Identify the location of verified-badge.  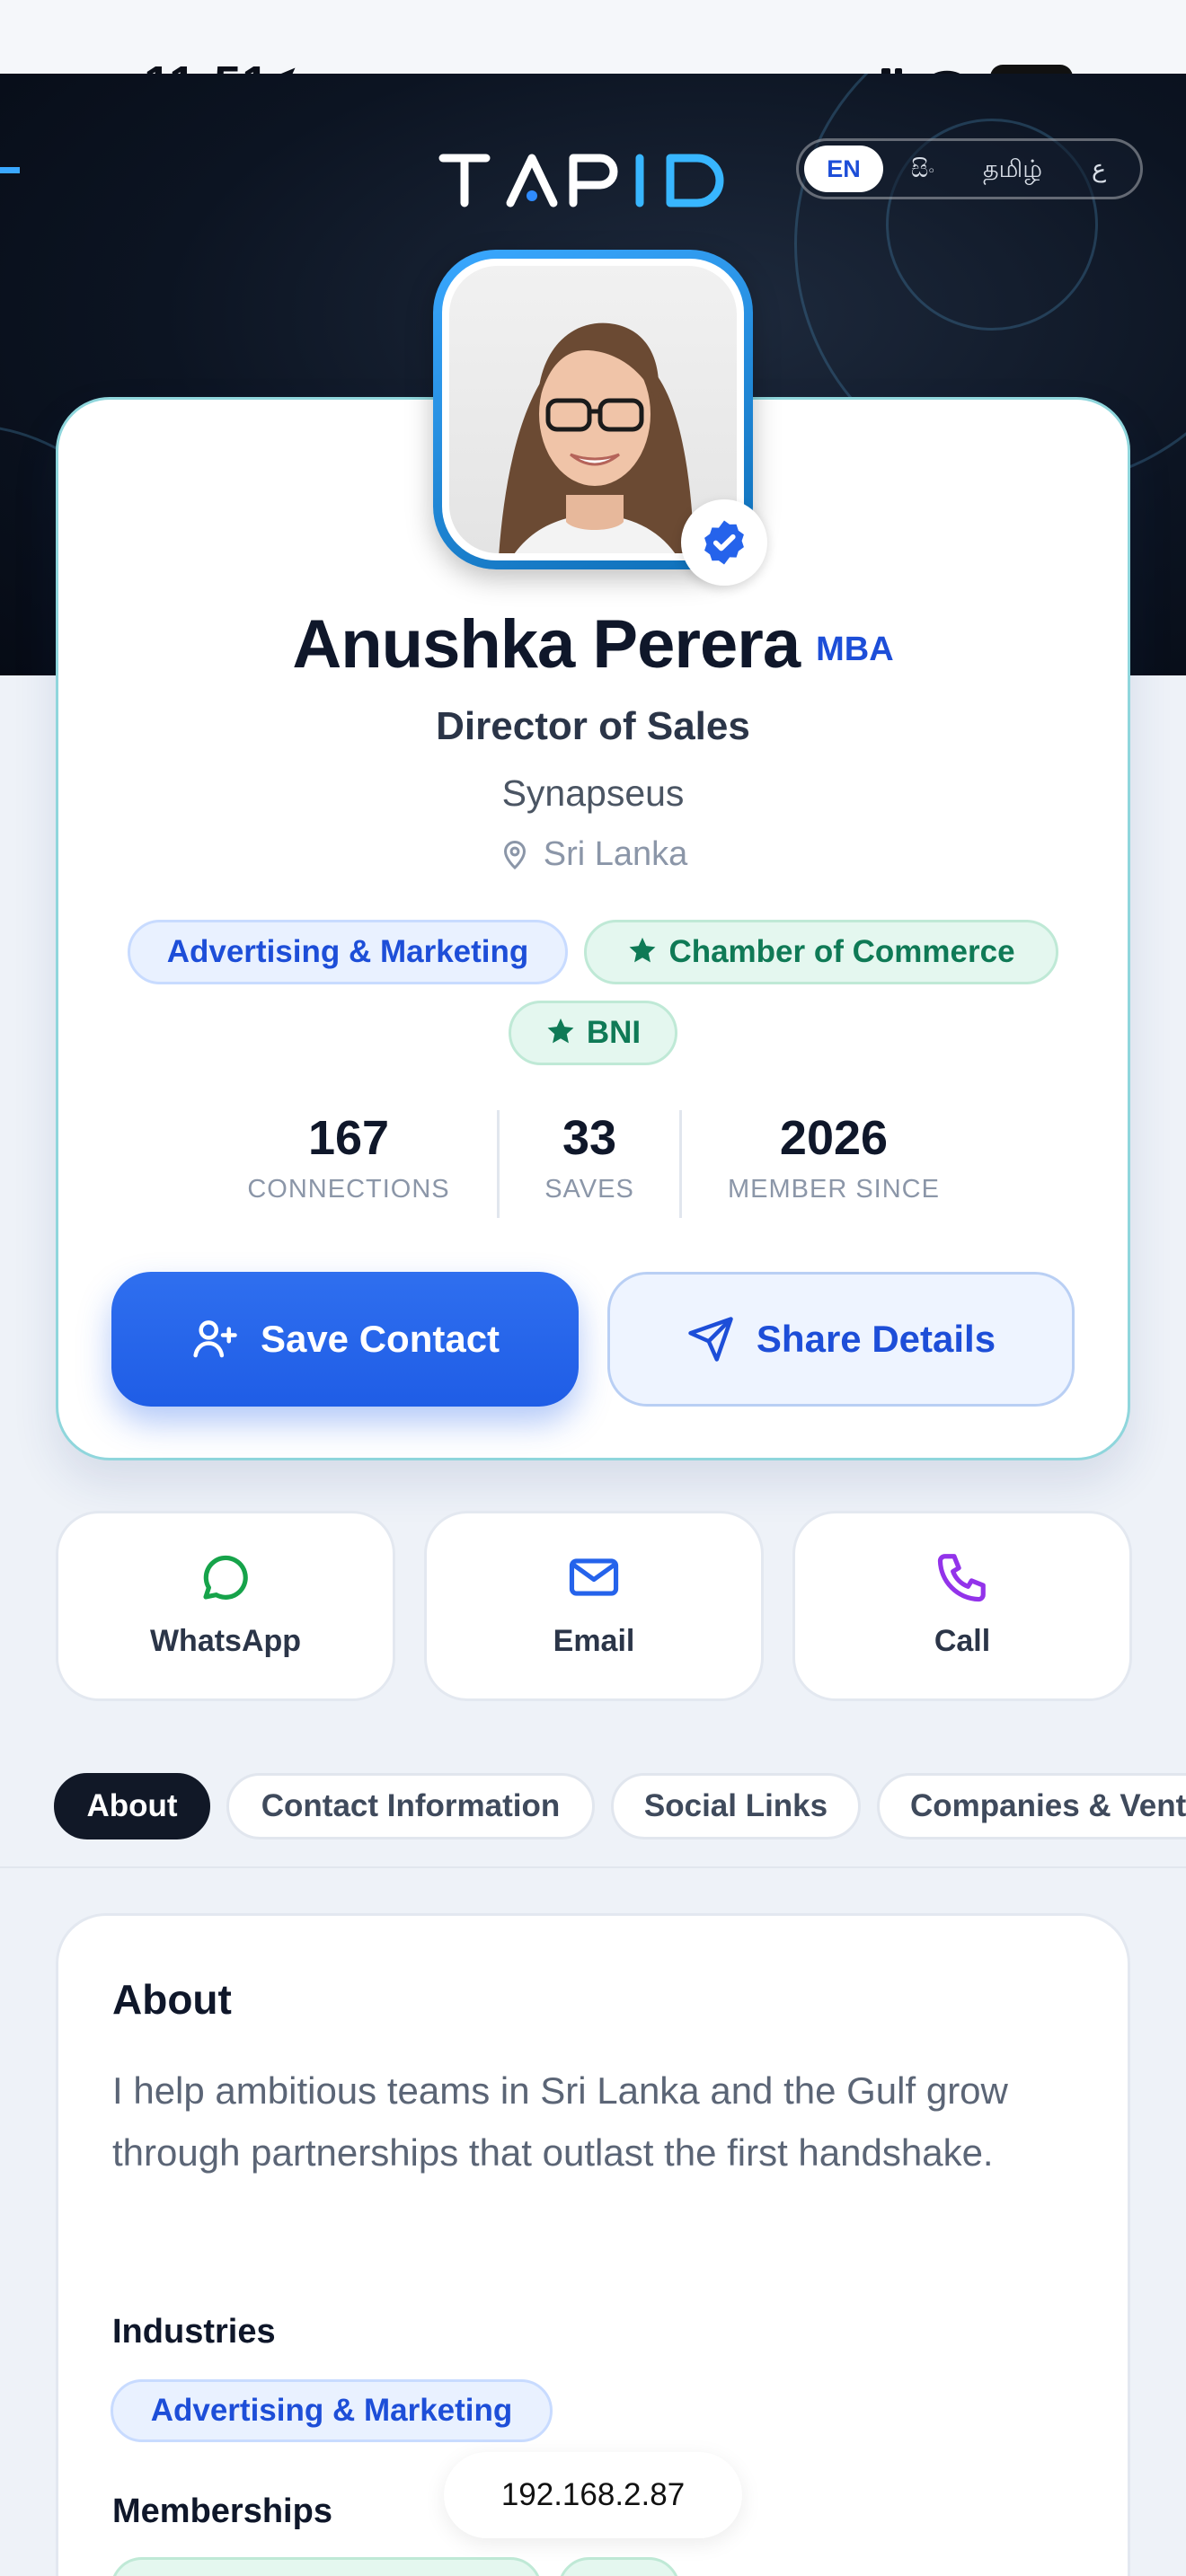
(724, 542).